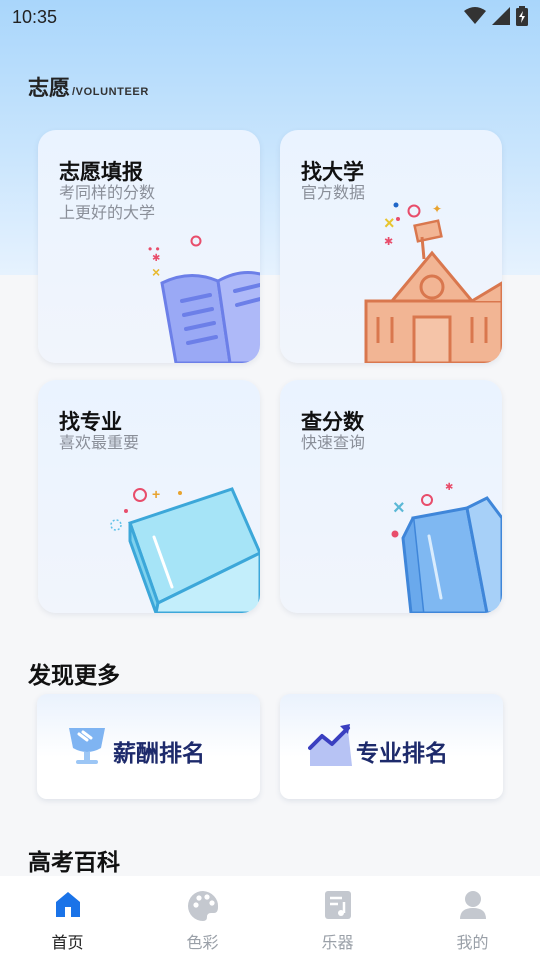  What do you see at coordinates (185, 549) in the screenshot?
I see `closed-book-icon: +` at bounding box center [185, 549].